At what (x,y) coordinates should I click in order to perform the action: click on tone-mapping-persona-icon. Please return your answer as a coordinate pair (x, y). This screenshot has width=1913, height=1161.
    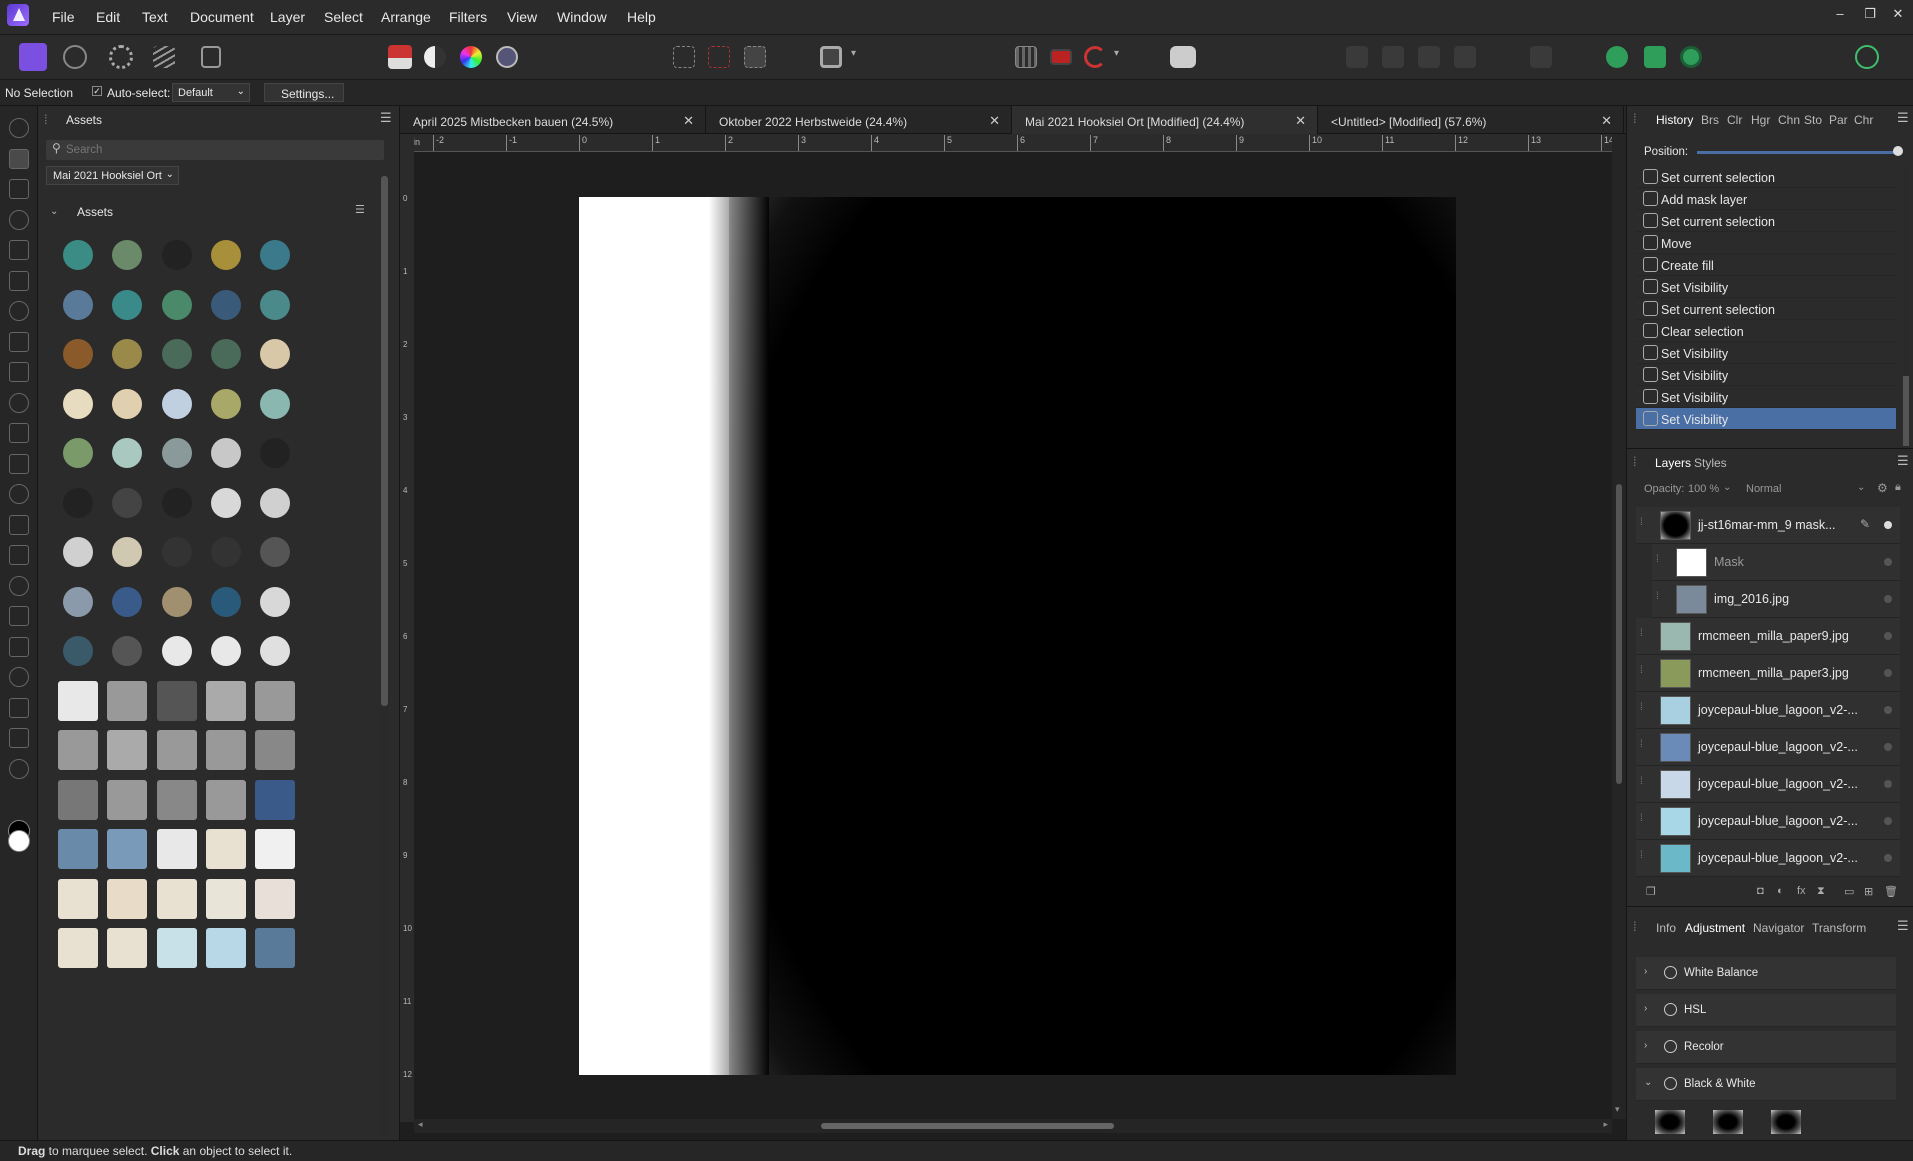
    Looking at the image, I should click on (164, 57).